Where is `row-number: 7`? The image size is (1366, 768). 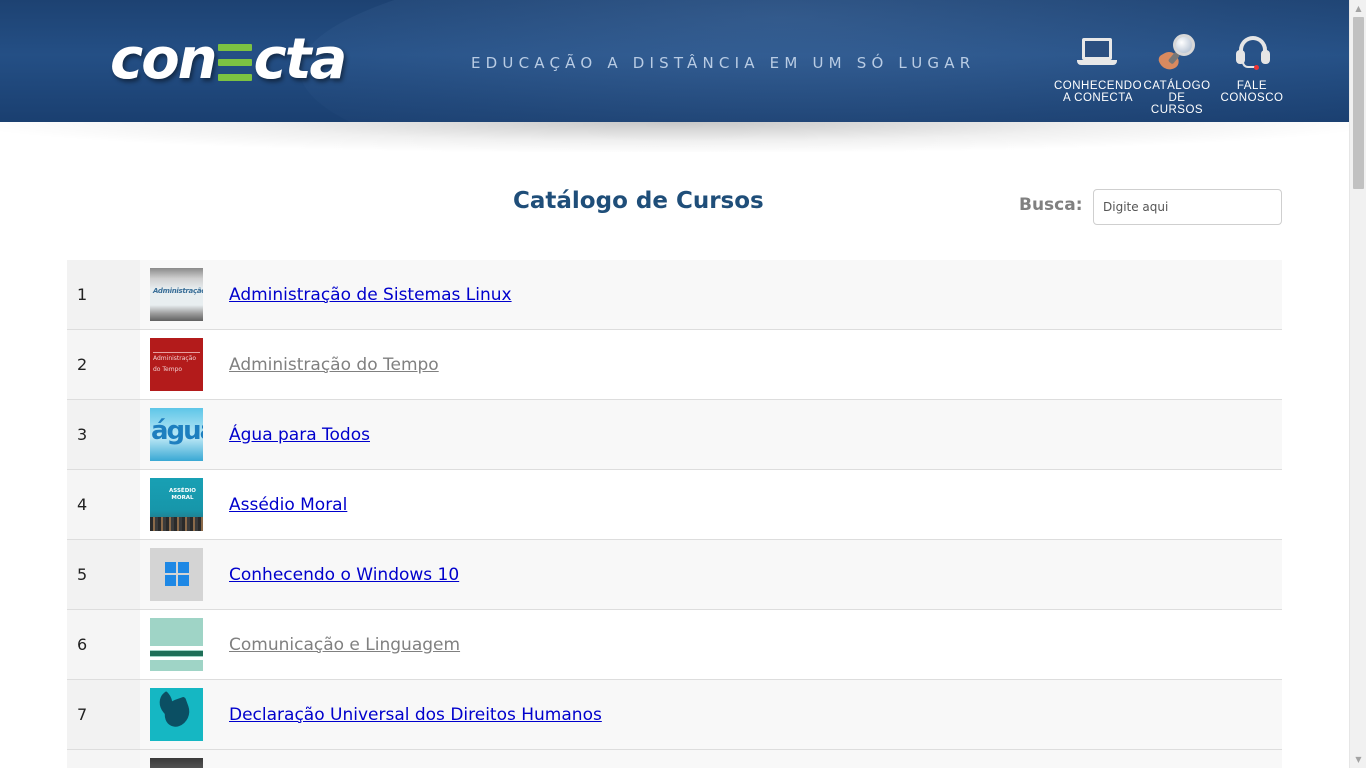 row-number: 7 is located at coordinates (103, 714).